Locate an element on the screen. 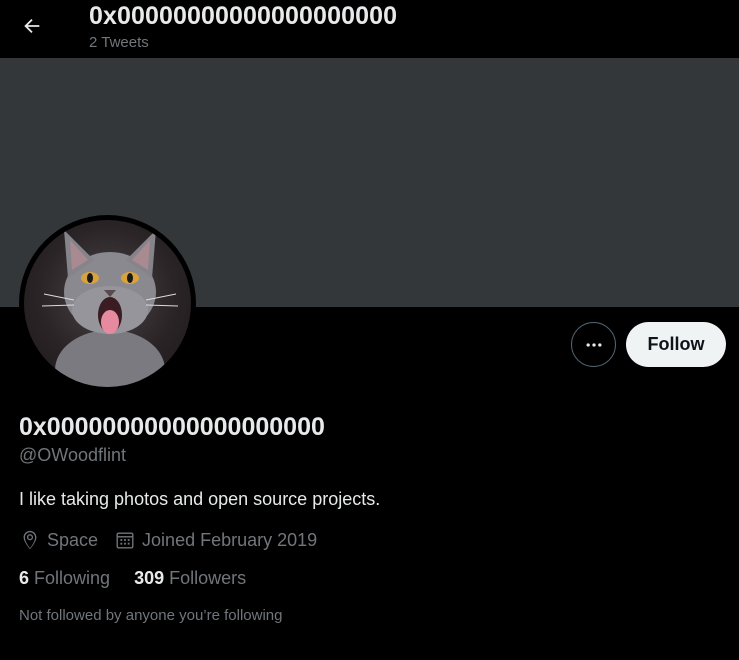 The width and height of the screenshot is (739, 660). location: Space is located at coordinates (58, 540).